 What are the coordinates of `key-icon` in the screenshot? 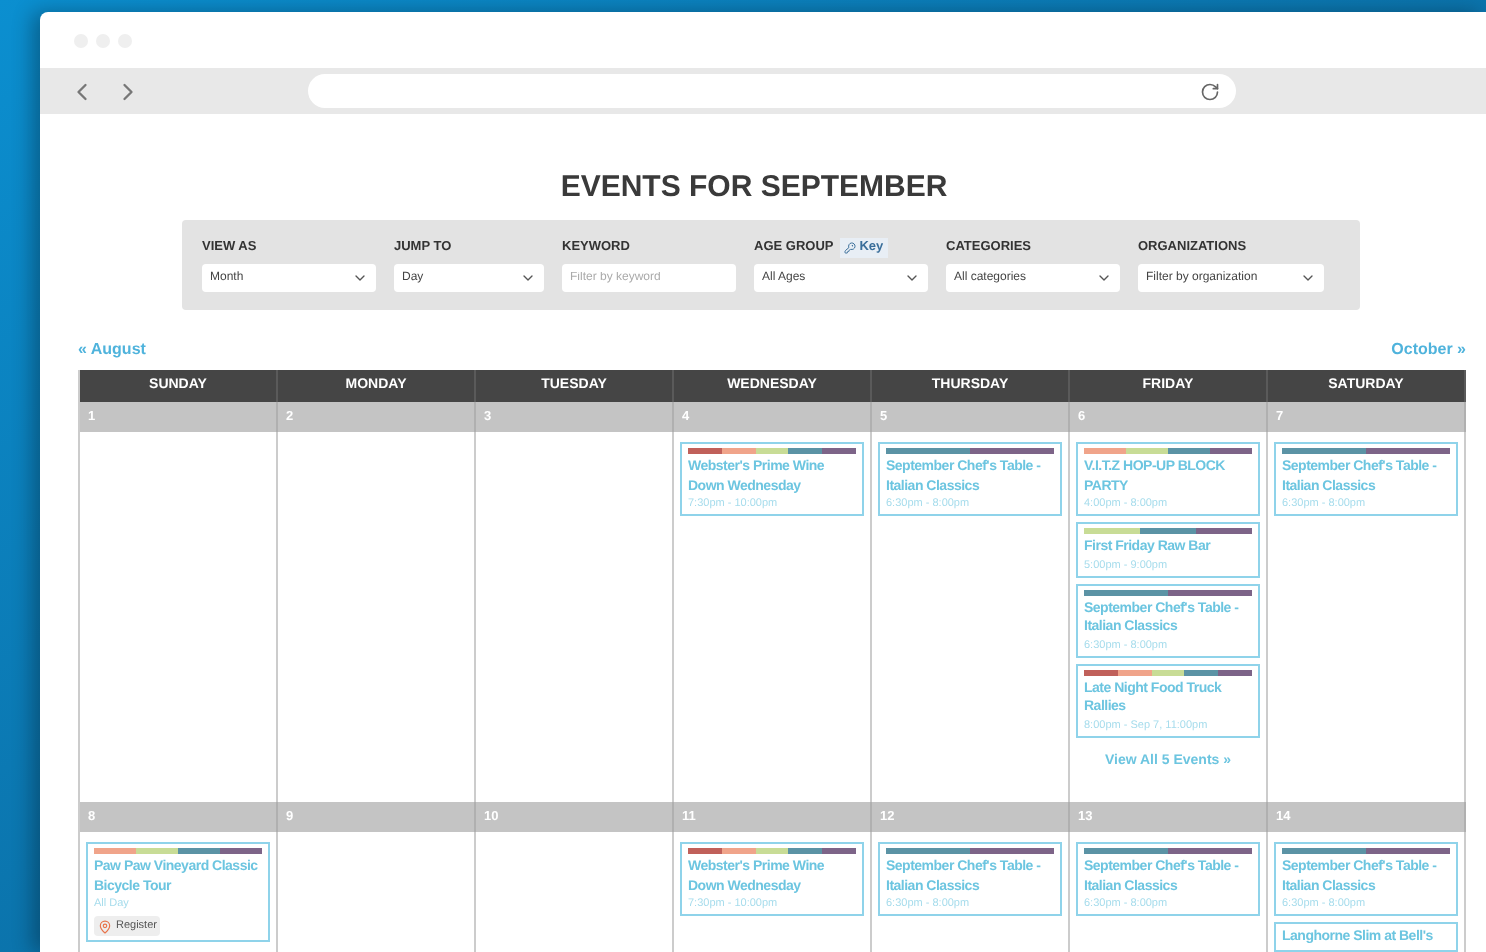 It's located at (849, 248).